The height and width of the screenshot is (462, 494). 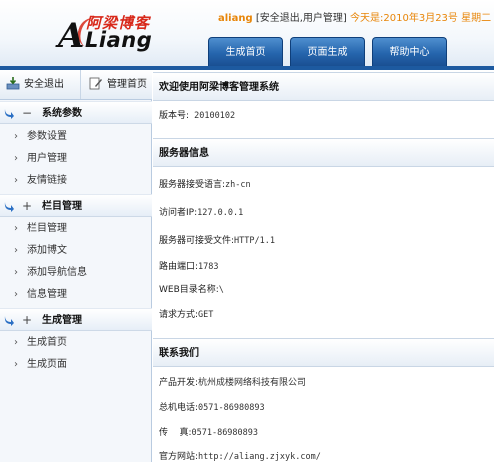 What do you see at coordinates (208, 267) in the screenshot?
I see `info-value: 1783` at bounding box center [208, 267].